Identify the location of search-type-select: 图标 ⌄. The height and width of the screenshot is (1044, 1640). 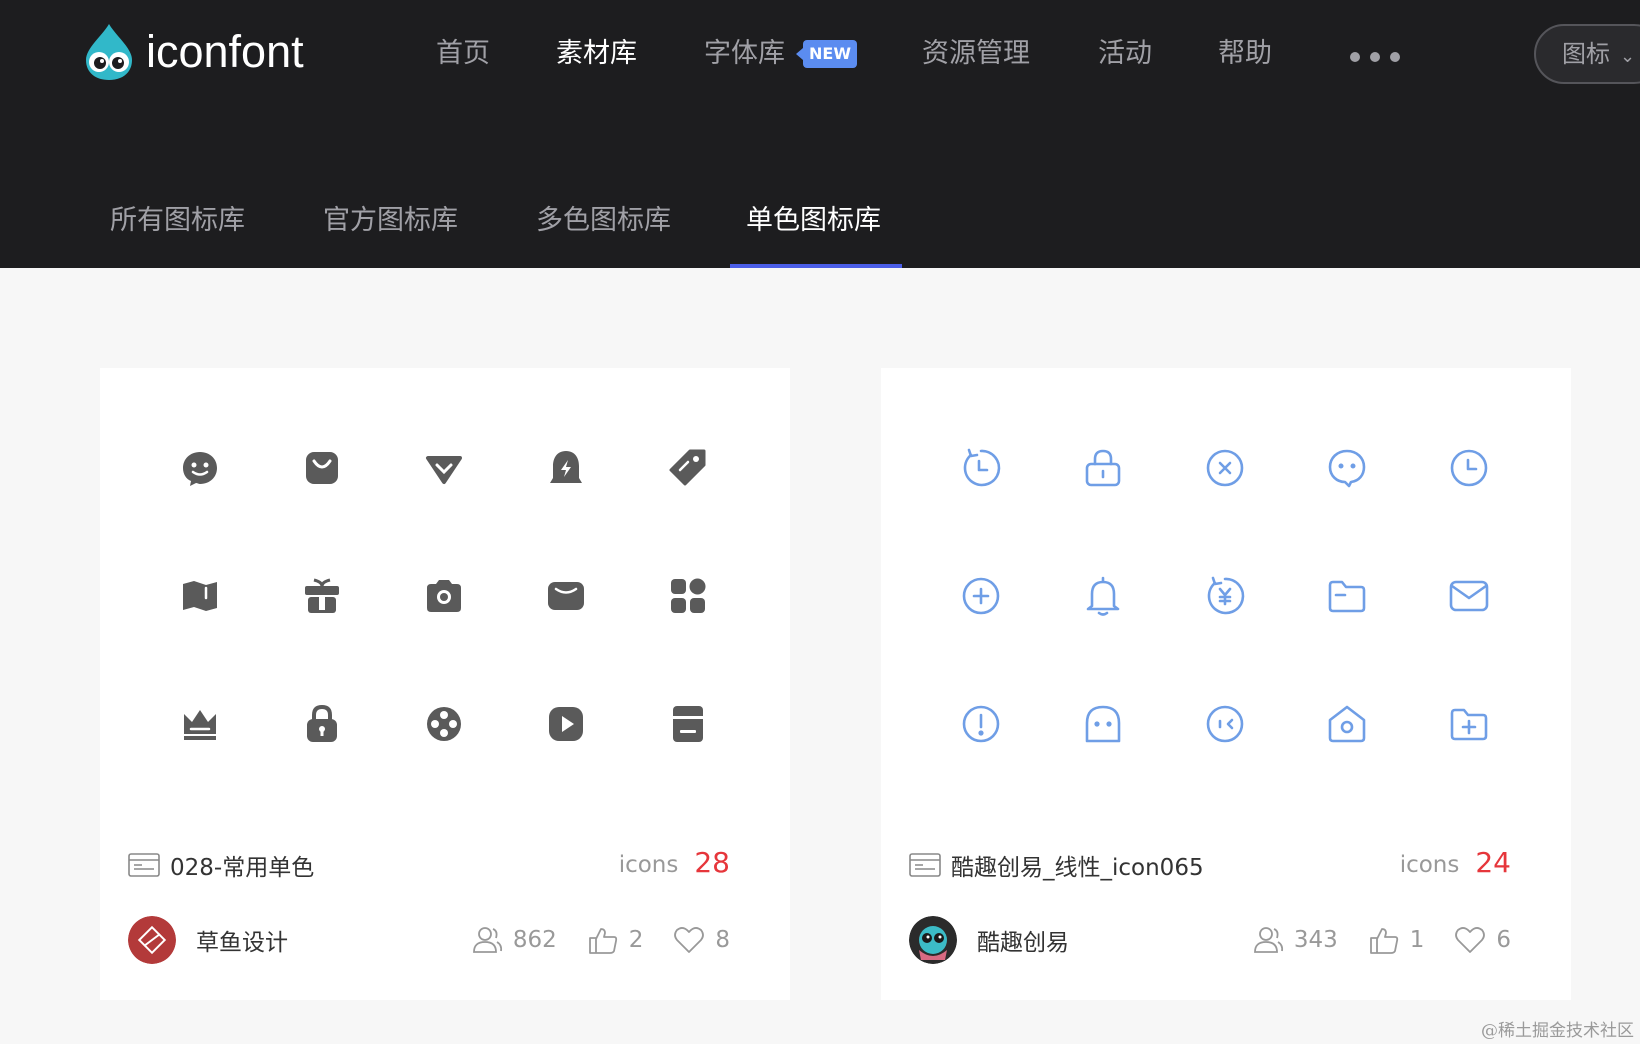
(1587, 54).